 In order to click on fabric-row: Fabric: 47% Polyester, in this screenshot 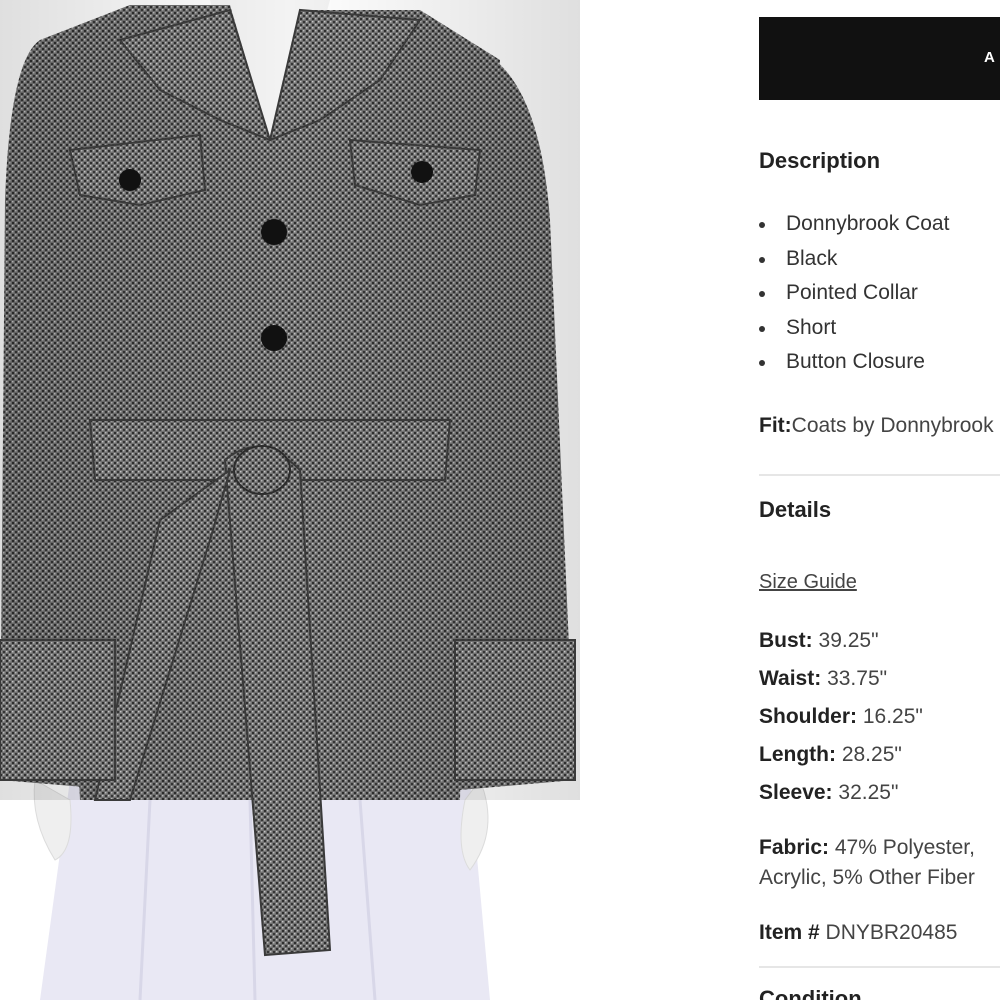, I will do `click(867, 847)`.